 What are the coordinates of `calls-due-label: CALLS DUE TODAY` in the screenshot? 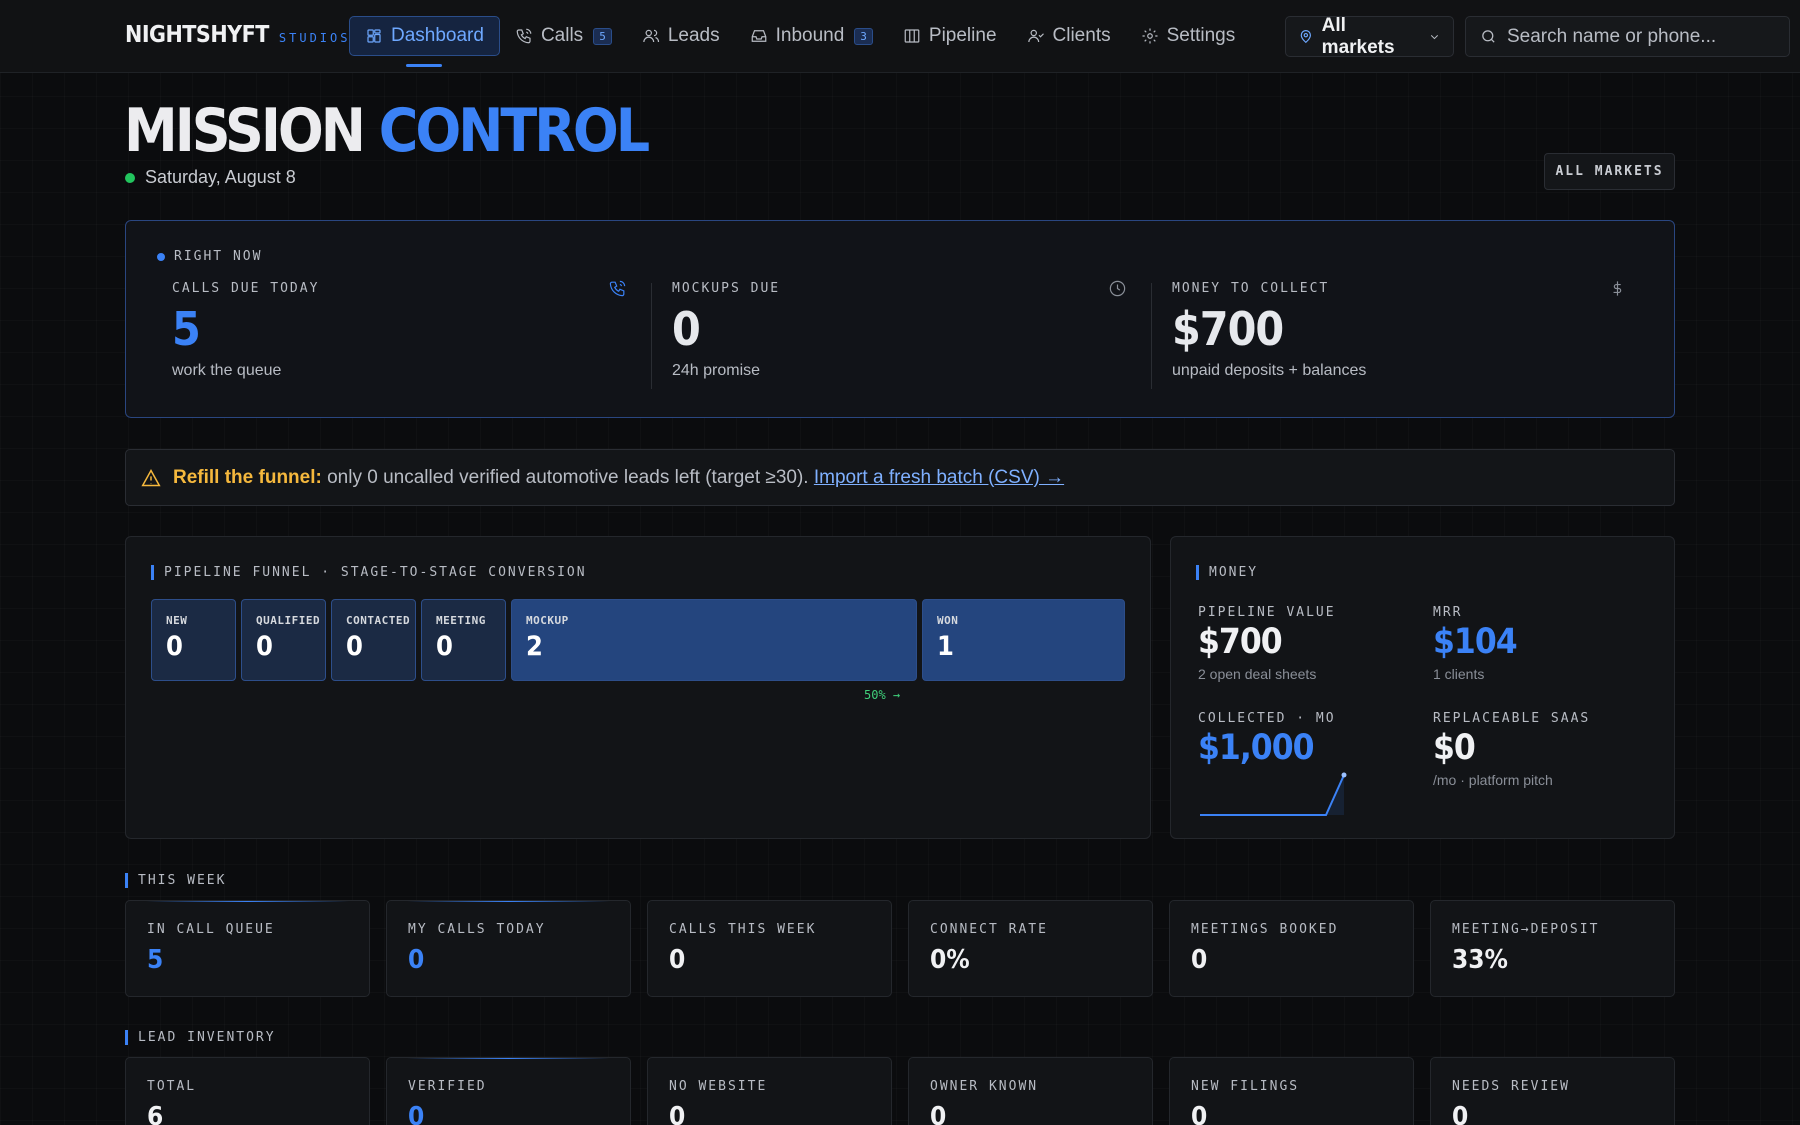 It's located at (246, 288).